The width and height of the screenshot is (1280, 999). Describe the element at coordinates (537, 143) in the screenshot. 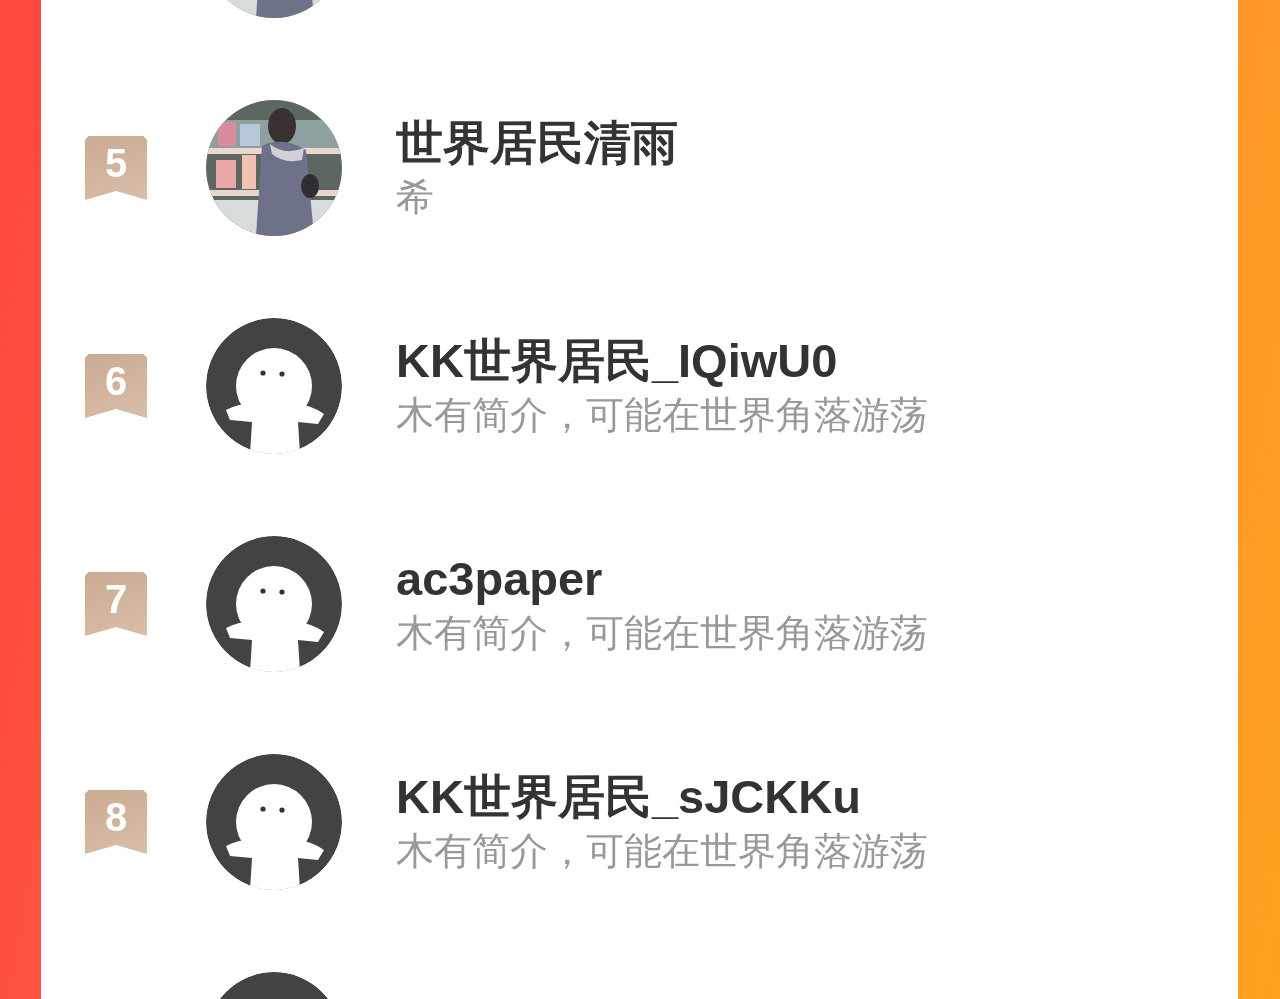

I see `user-name: 世界居民清雨` at that location.